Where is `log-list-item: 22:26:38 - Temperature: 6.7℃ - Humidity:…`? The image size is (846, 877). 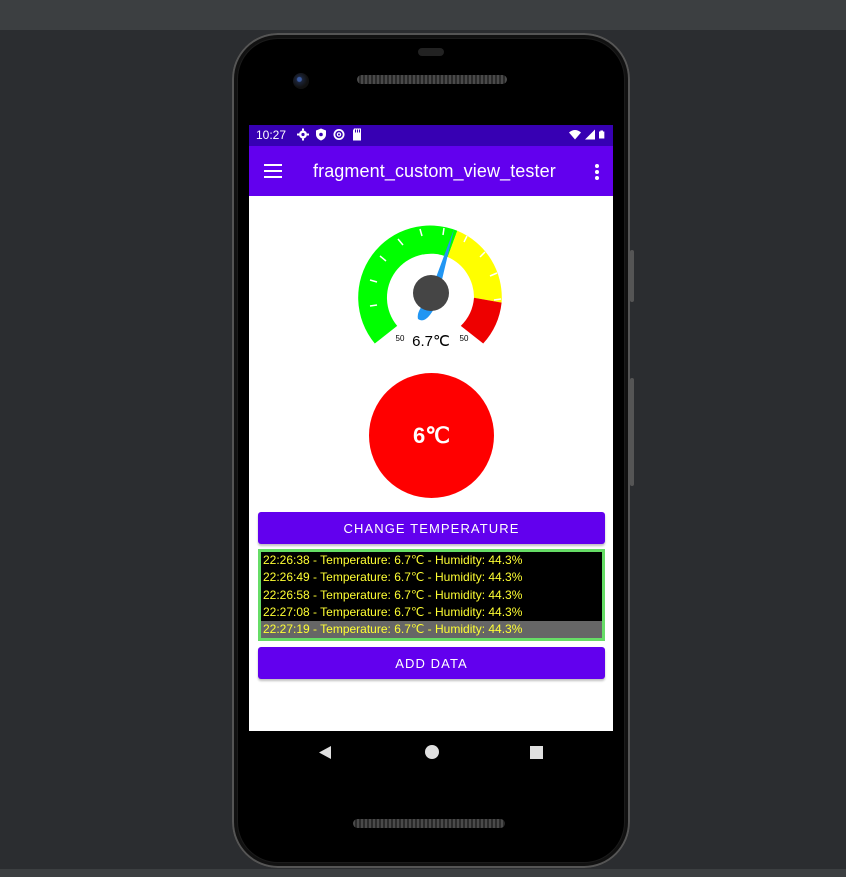 log-list-item: 22:26:38 - Temperature: 6.7℃ - Humidity:… is located at coordinates (431, 560).